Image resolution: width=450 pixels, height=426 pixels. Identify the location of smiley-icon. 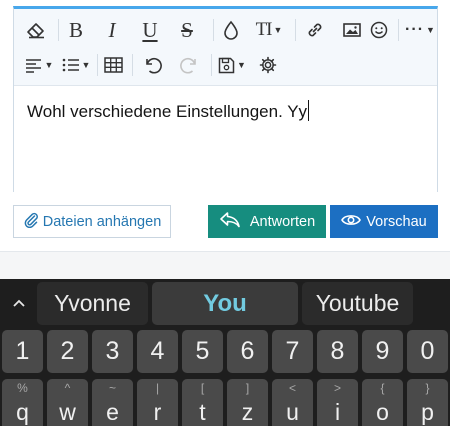
(379, 30).